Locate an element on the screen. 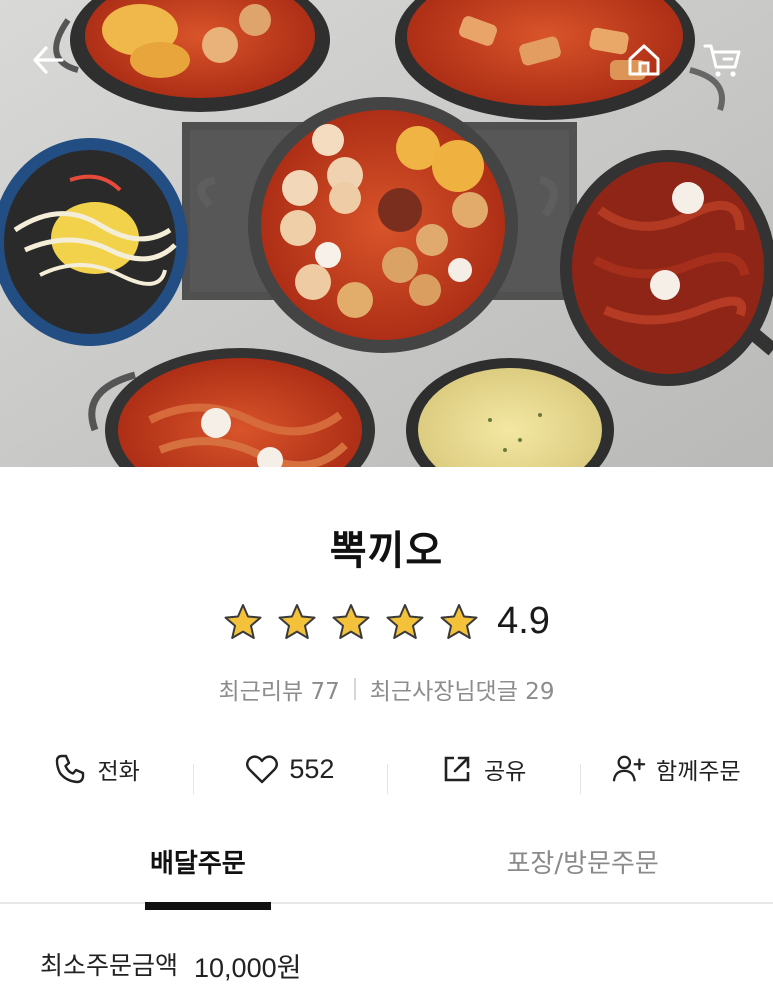  review-summary: 최근리뷰 77 최근사장님댓글 29 is located at coordinates (386, 689).